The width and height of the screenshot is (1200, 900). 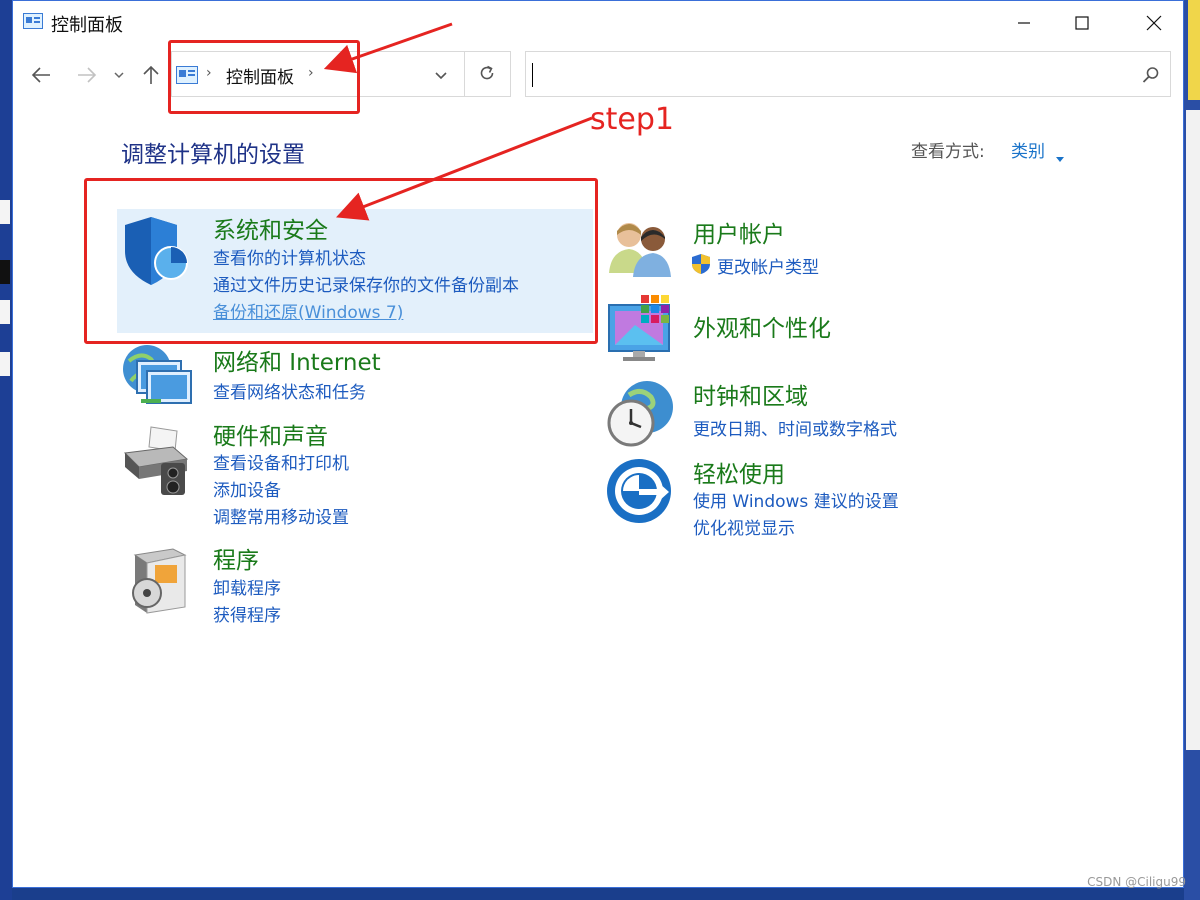 I want to click on up-button, so click(x=151, y=75).